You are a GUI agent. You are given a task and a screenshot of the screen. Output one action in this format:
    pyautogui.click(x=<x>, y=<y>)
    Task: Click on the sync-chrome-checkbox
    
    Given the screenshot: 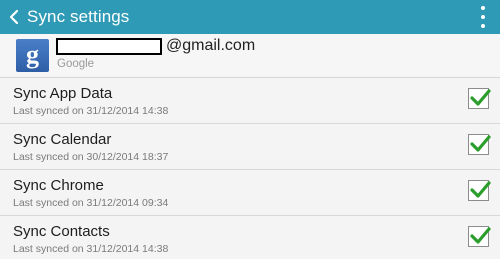 What is the action you would take?
    pyautogui.click(x=479, y=190)
    